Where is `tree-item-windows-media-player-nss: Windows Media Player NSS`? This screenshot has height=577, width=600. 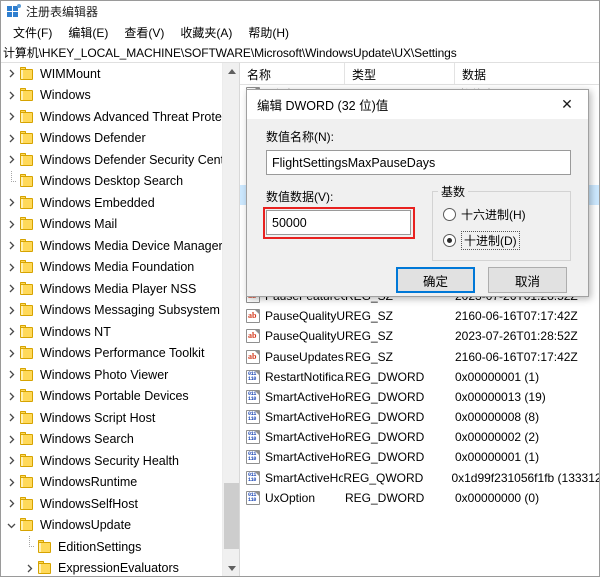
tree-item-windows-media-player-nss: Windows Media Player NSS is located at coordinates (111, 289).